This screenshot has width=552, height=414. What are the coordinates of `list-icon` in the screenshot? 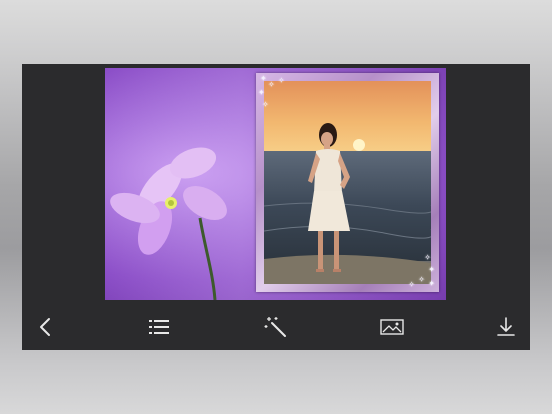 It's located at (159, 327).